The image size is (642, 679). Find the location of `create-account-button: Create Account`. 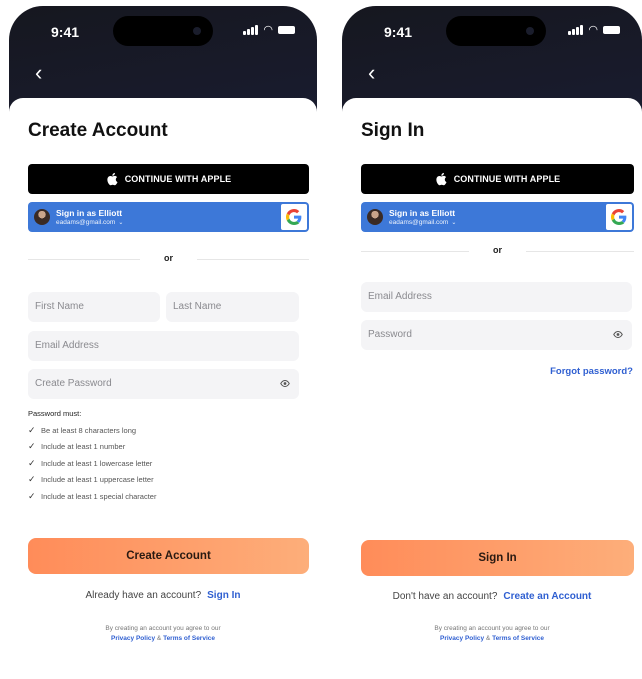

create-account-button: Create Account is located at coordinates (168, 556).